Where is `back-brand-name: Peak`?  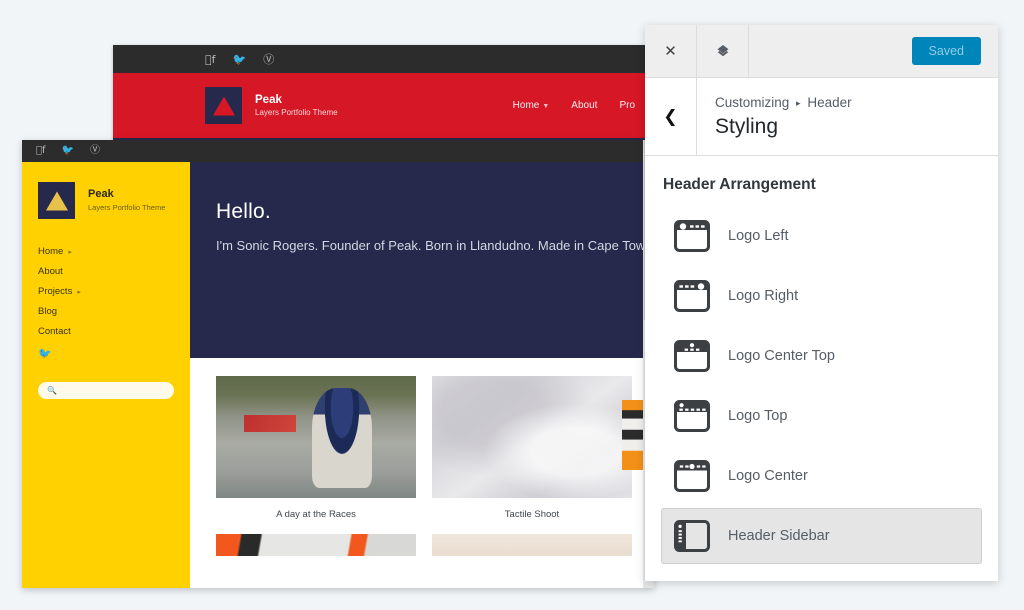
back-brand-name: Peak is located at coordinates (268, 99).